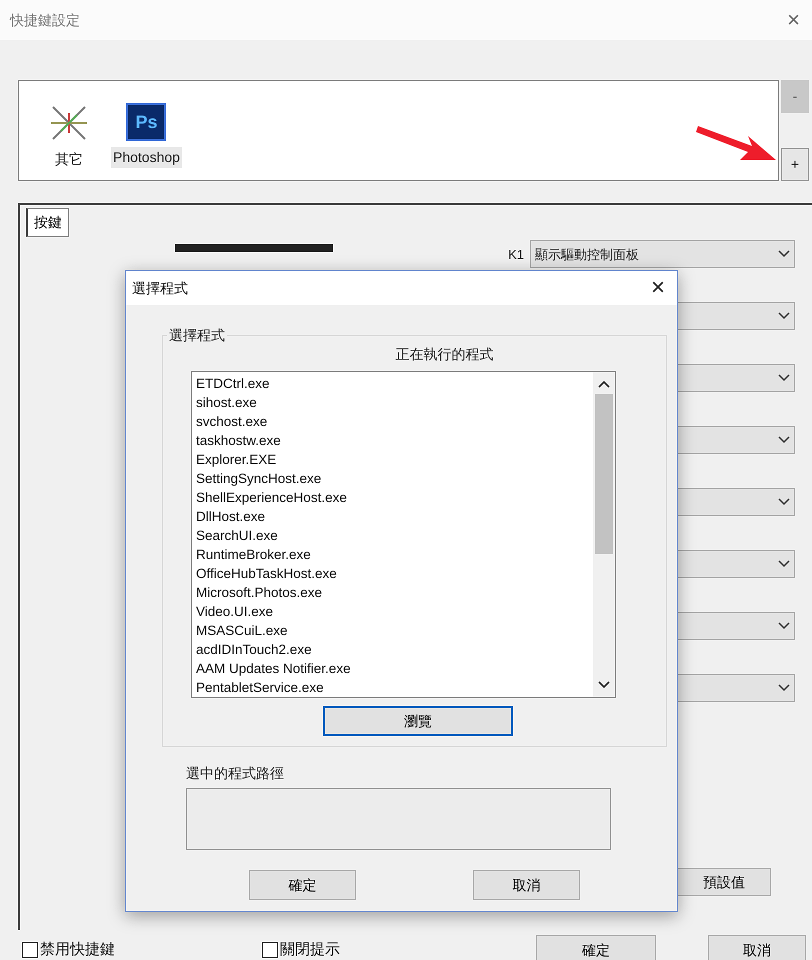 Image resolution: width=812 pixels, height=960 pixels. Describe the element at coordinates (45, 20) in the screenshot. I see `window-title: 快捷鍵設定` at that location.